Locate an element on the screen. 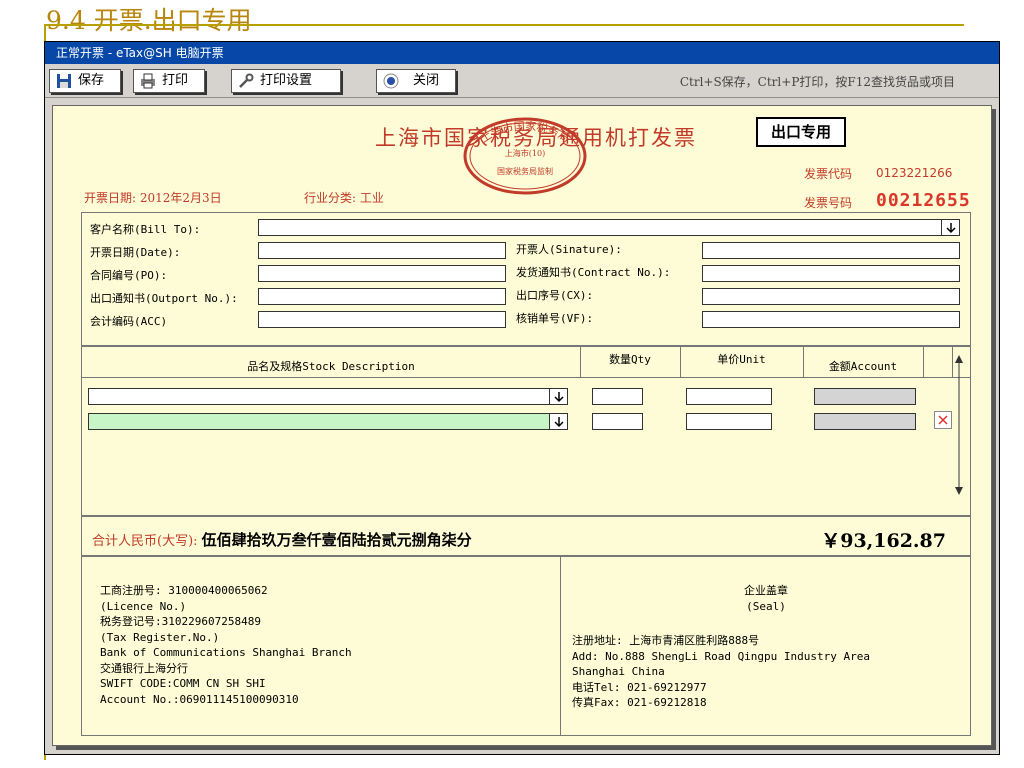  sinature-label: 开票人(Sinature): is located at coordinates (569, 249).